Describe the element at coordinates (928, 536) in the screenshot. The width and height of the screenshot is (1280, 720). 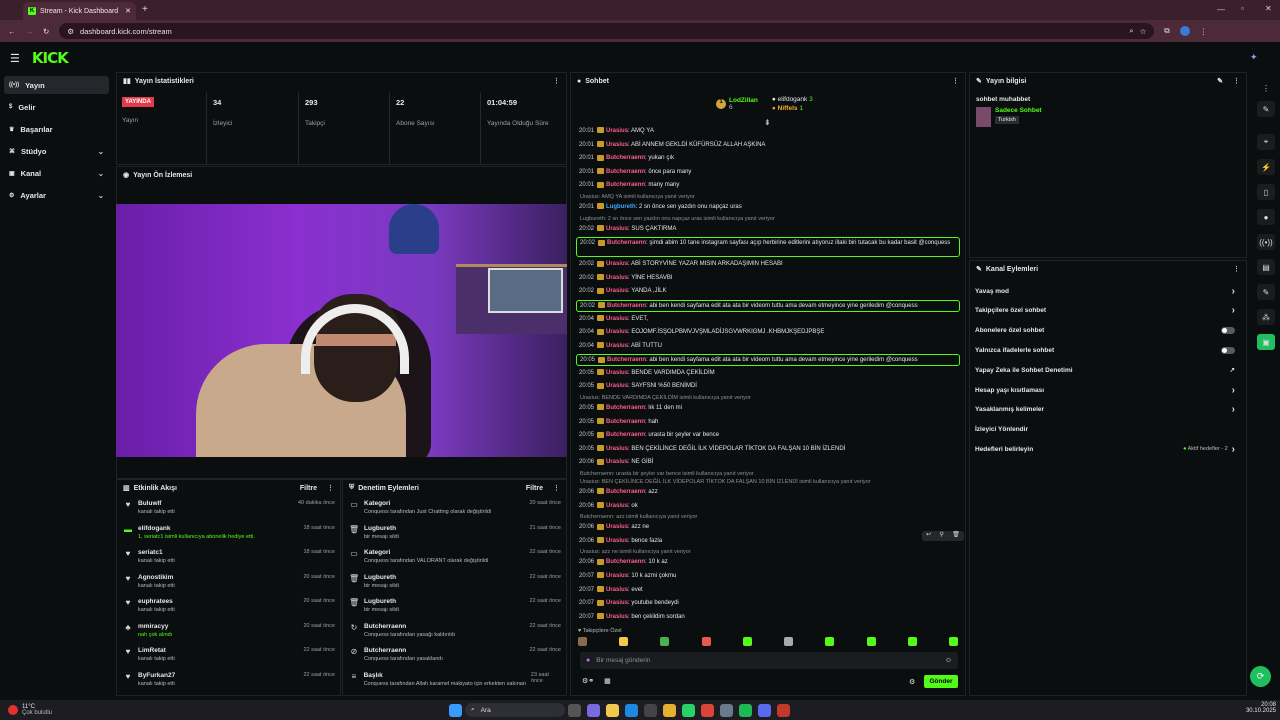
I see `reply-icon: ↩` at that location.